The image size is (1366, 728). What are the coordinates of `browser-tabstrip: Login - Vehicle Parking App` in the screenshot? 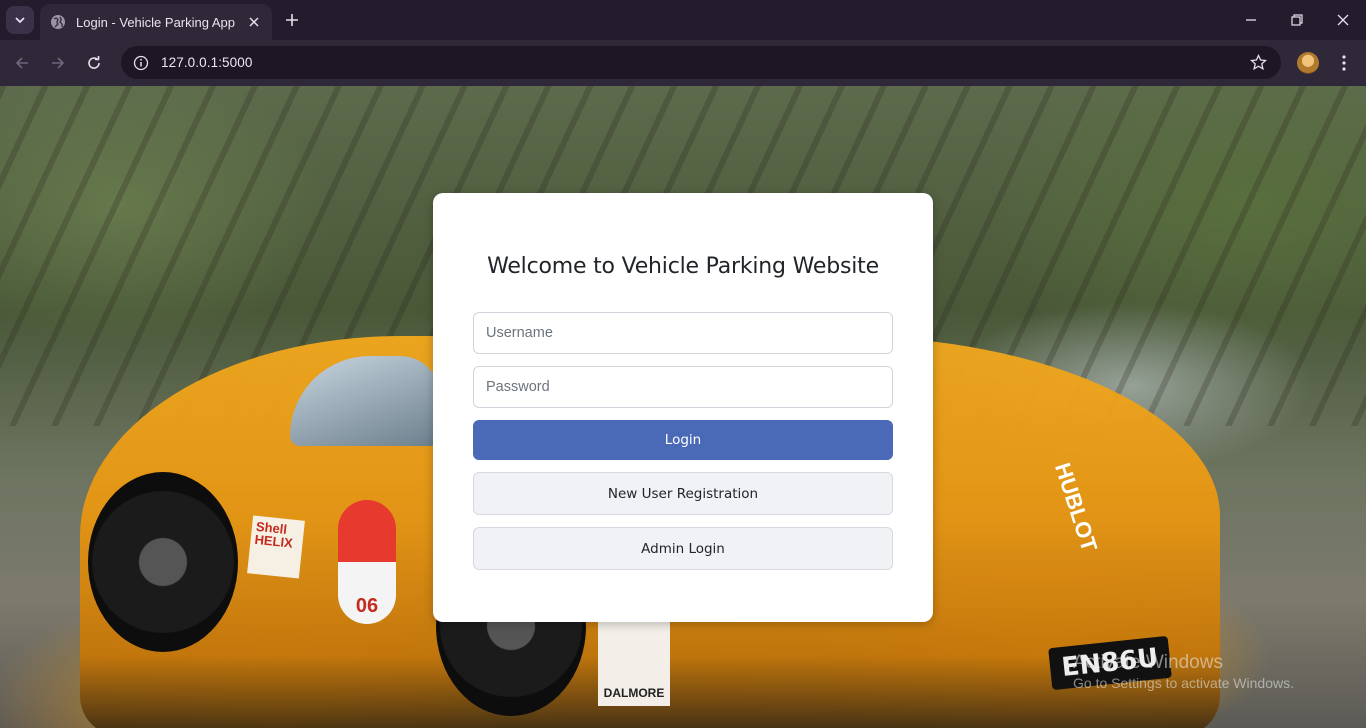 It's located at (683, 20).